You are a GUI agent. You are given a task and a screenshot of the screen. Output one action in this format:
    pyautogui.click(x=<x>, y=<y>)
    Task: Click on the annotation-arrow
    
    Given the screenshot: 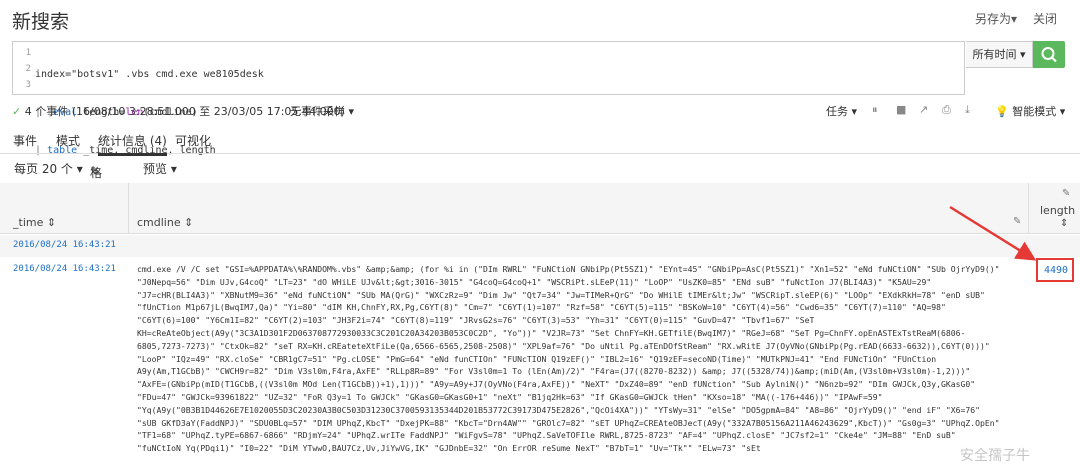 What is the action you would take?
    pyautogui.click(x=993, y=233)
    